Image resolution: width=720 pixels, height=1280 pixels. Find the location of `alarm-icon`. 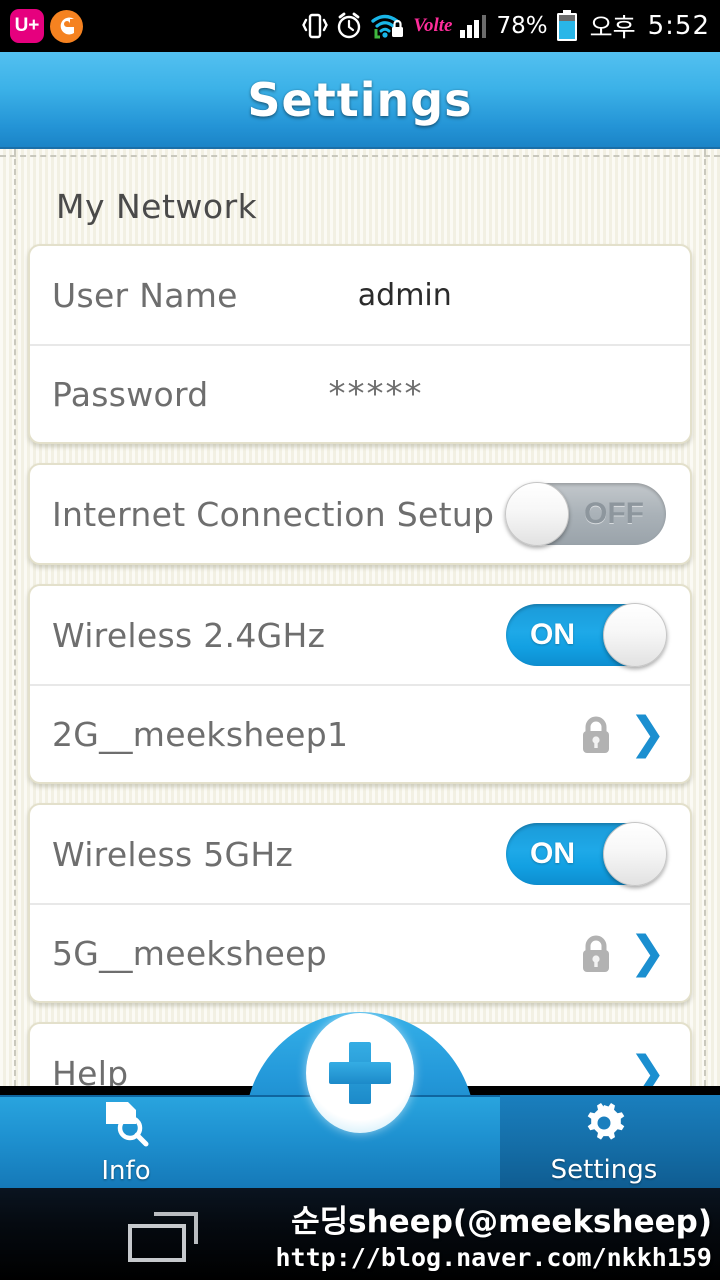

alarm-icon is located at coordinates (349, 26).